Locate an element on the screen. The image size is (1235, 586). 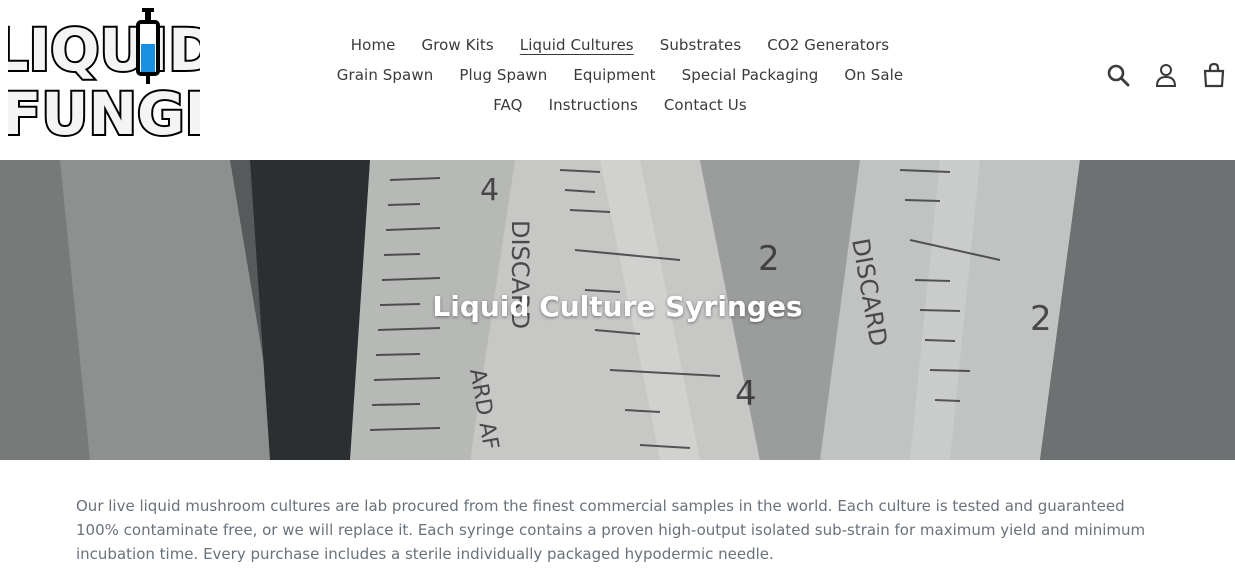
page-title: Liquid Culture Syringes is located at coordinates (617, 306).